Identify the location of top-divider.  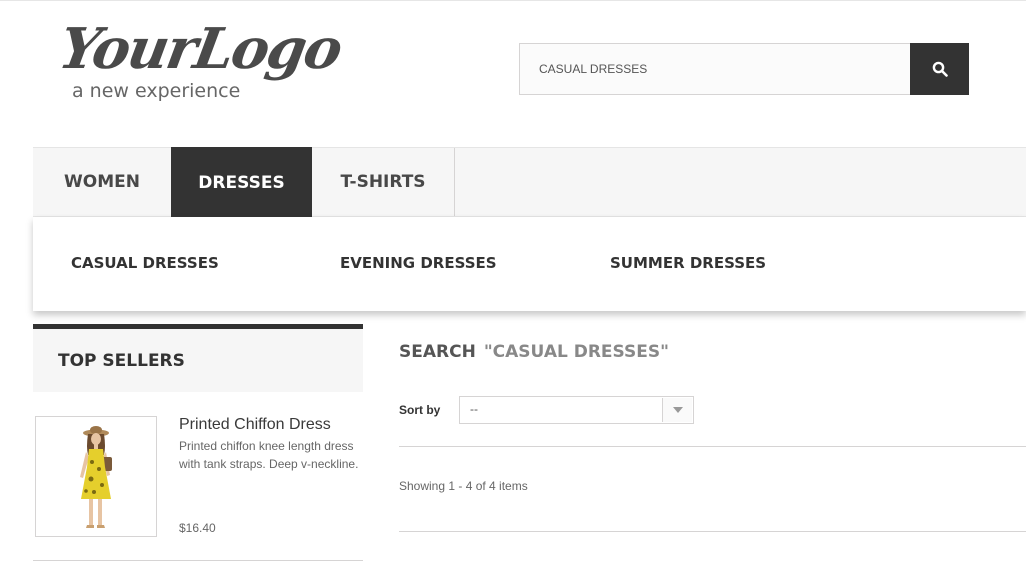
(513, 0).